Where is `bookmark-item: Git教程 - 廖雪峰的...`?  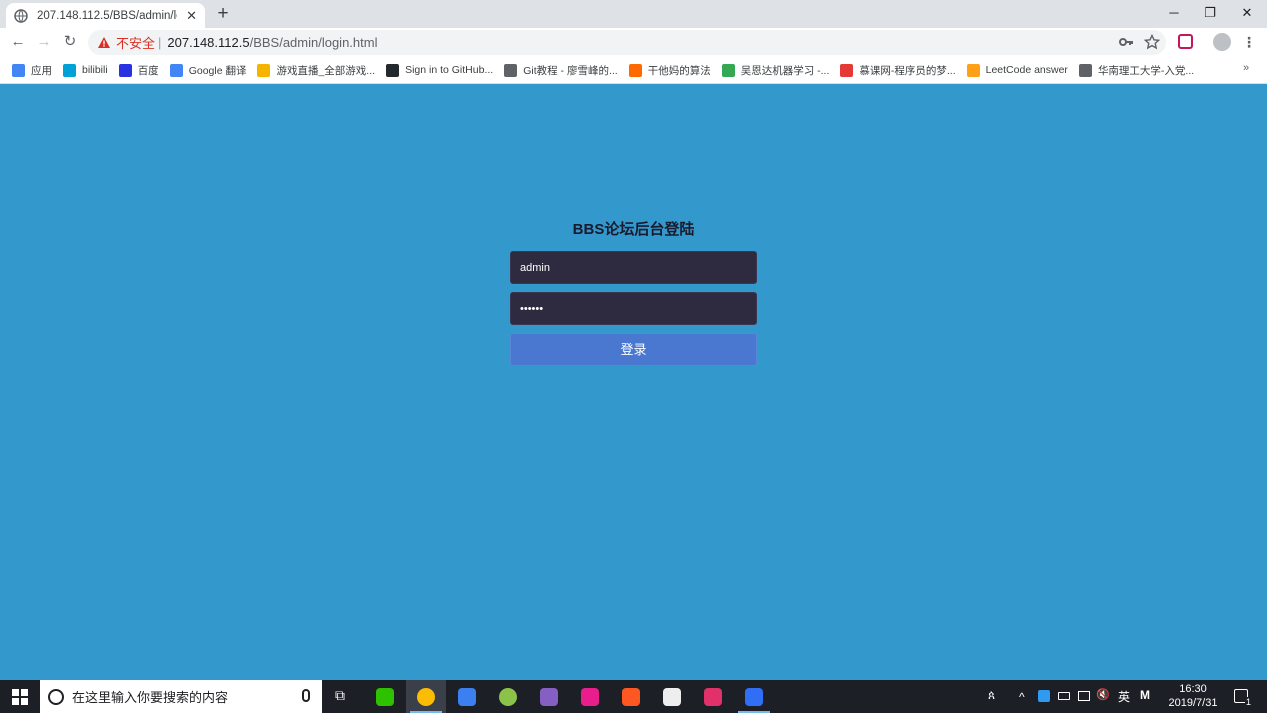 bookmark-item: Git教程 - 廖雪峰的... is located at coordinates (561, 70).